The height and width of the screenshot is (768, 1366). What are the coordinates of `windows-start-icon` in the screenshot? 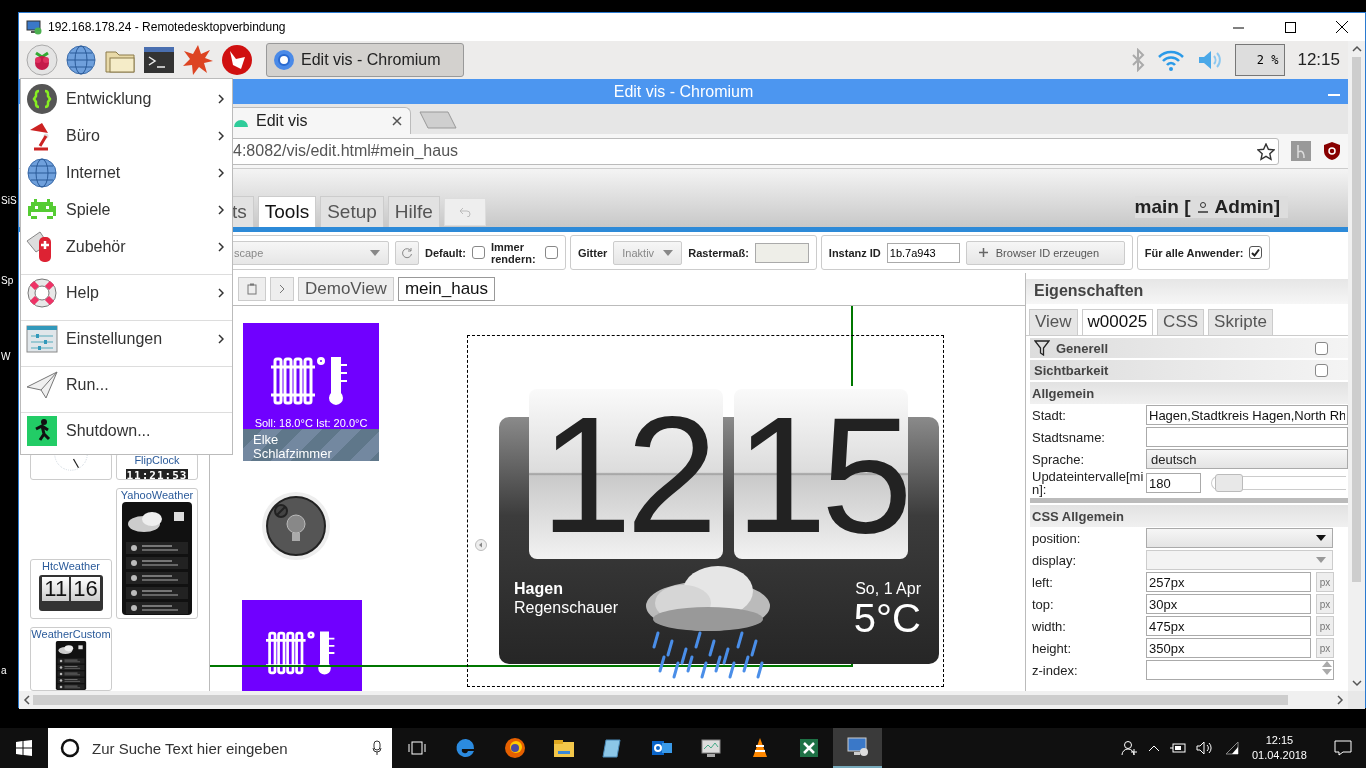 It's located at (24, 748).